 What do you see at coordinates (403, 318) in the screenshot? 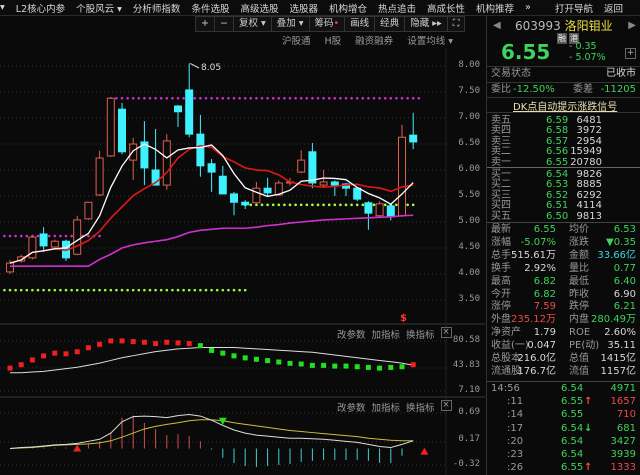
I see `signal-marker: $` at bounding box center [403, 318].